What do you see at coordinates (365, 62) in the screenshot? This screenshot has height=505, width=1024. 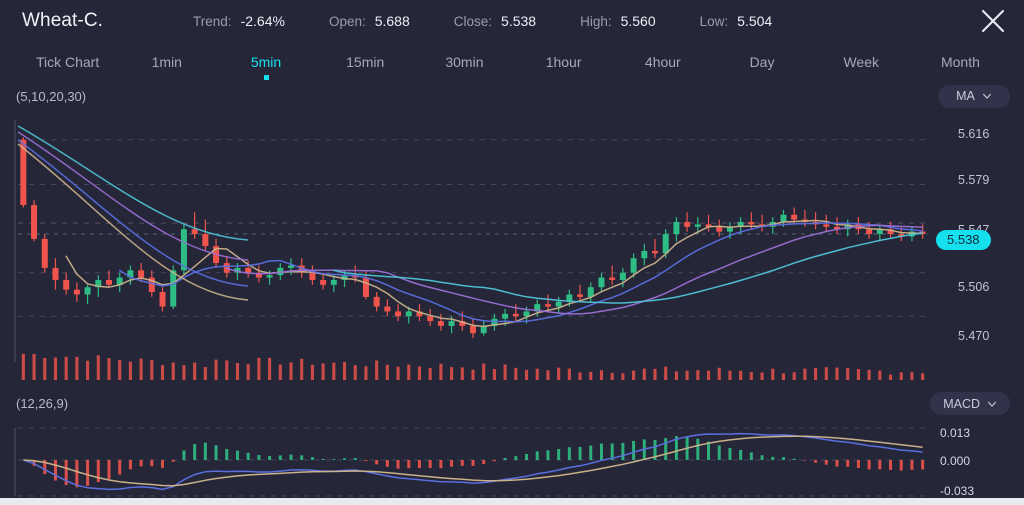 I see `tab-15min: 15min` at bounding box center [365, 62].